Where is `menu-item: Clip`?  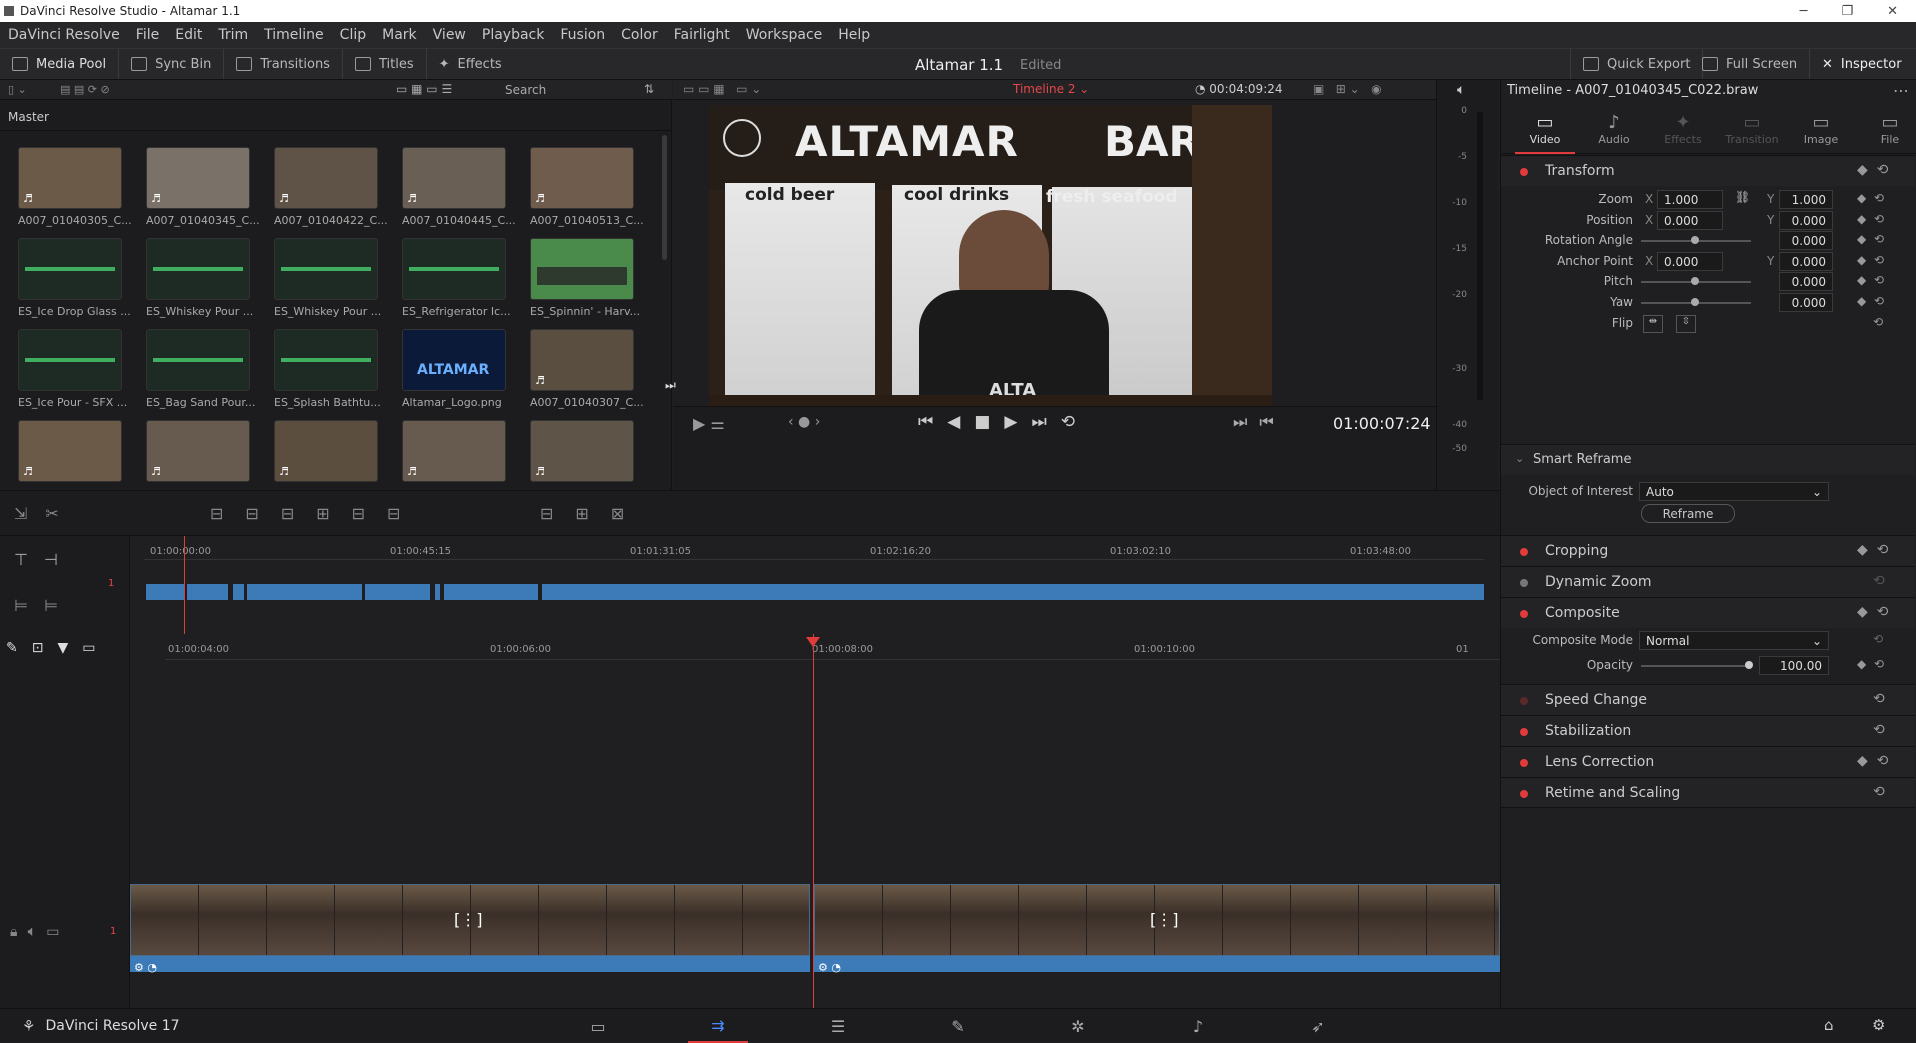 menu-item: Clip is located at coordinates (353, 35).